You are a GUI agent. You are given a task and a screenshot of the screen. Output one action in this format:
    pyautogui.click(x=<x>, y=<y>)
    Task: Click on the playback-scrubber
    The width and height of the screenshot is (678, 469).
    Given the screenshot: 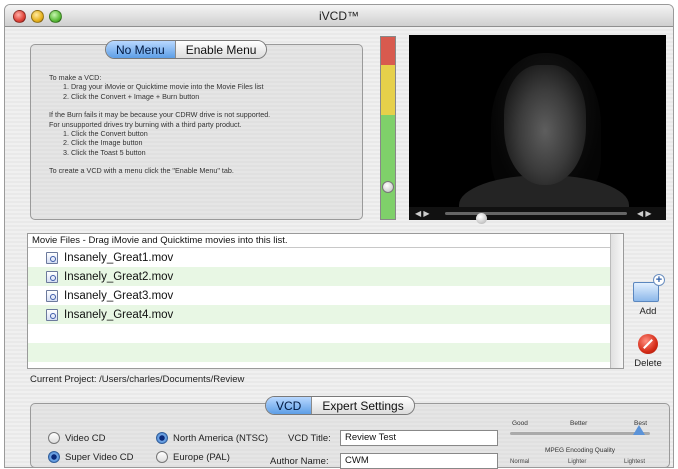 What is the action you would take?
    pyautogui.click(x=536, y=218)
    